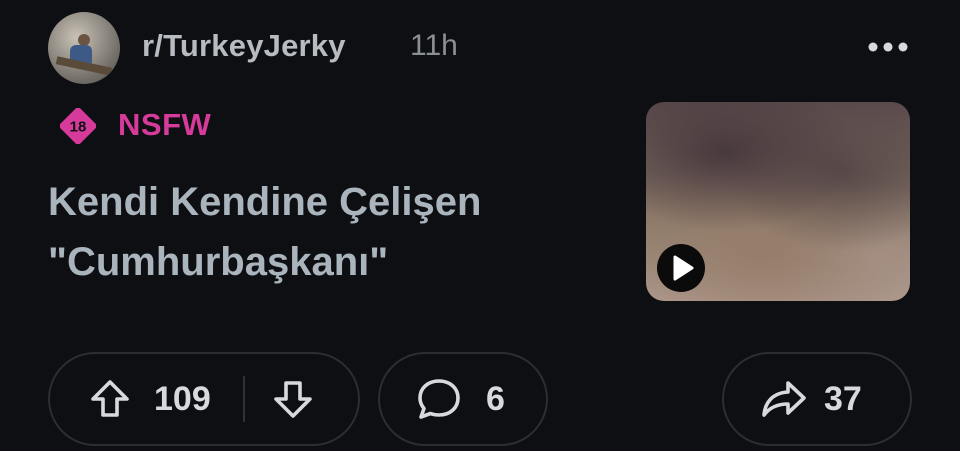 Image resolution: width=960 pixels, height=451 pixels. I want to click on nsfw-badge-text: 18, so click(78, 127).